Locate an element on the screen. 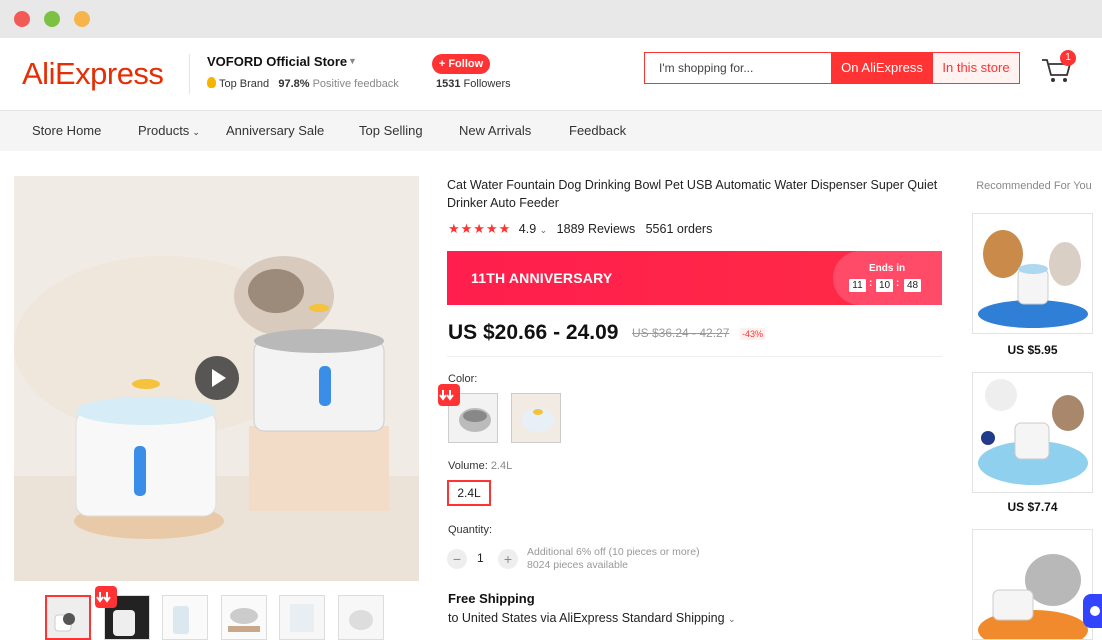  followers-label: Followers is located at coordinates (487, 84).